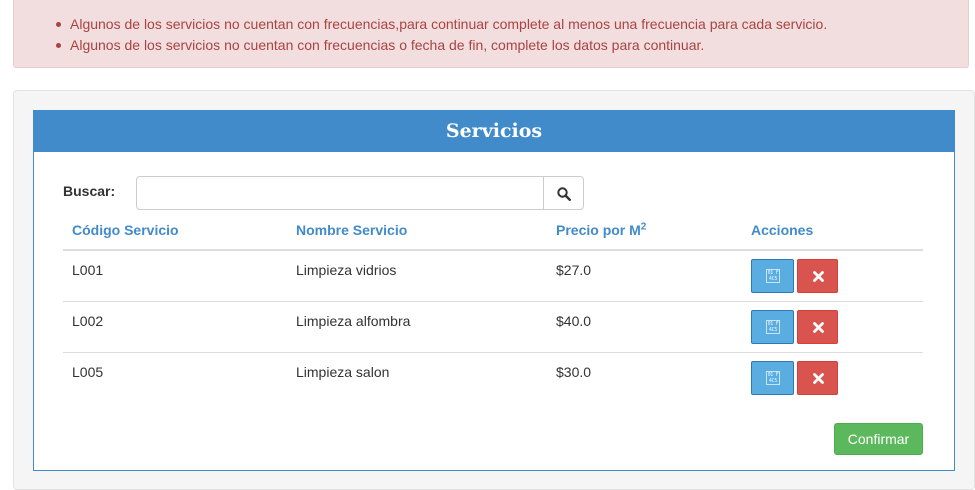  Describe the element at coordinates (598, 230) in the screenshot. I see `column-header-price-label: Precio por M` at that location.